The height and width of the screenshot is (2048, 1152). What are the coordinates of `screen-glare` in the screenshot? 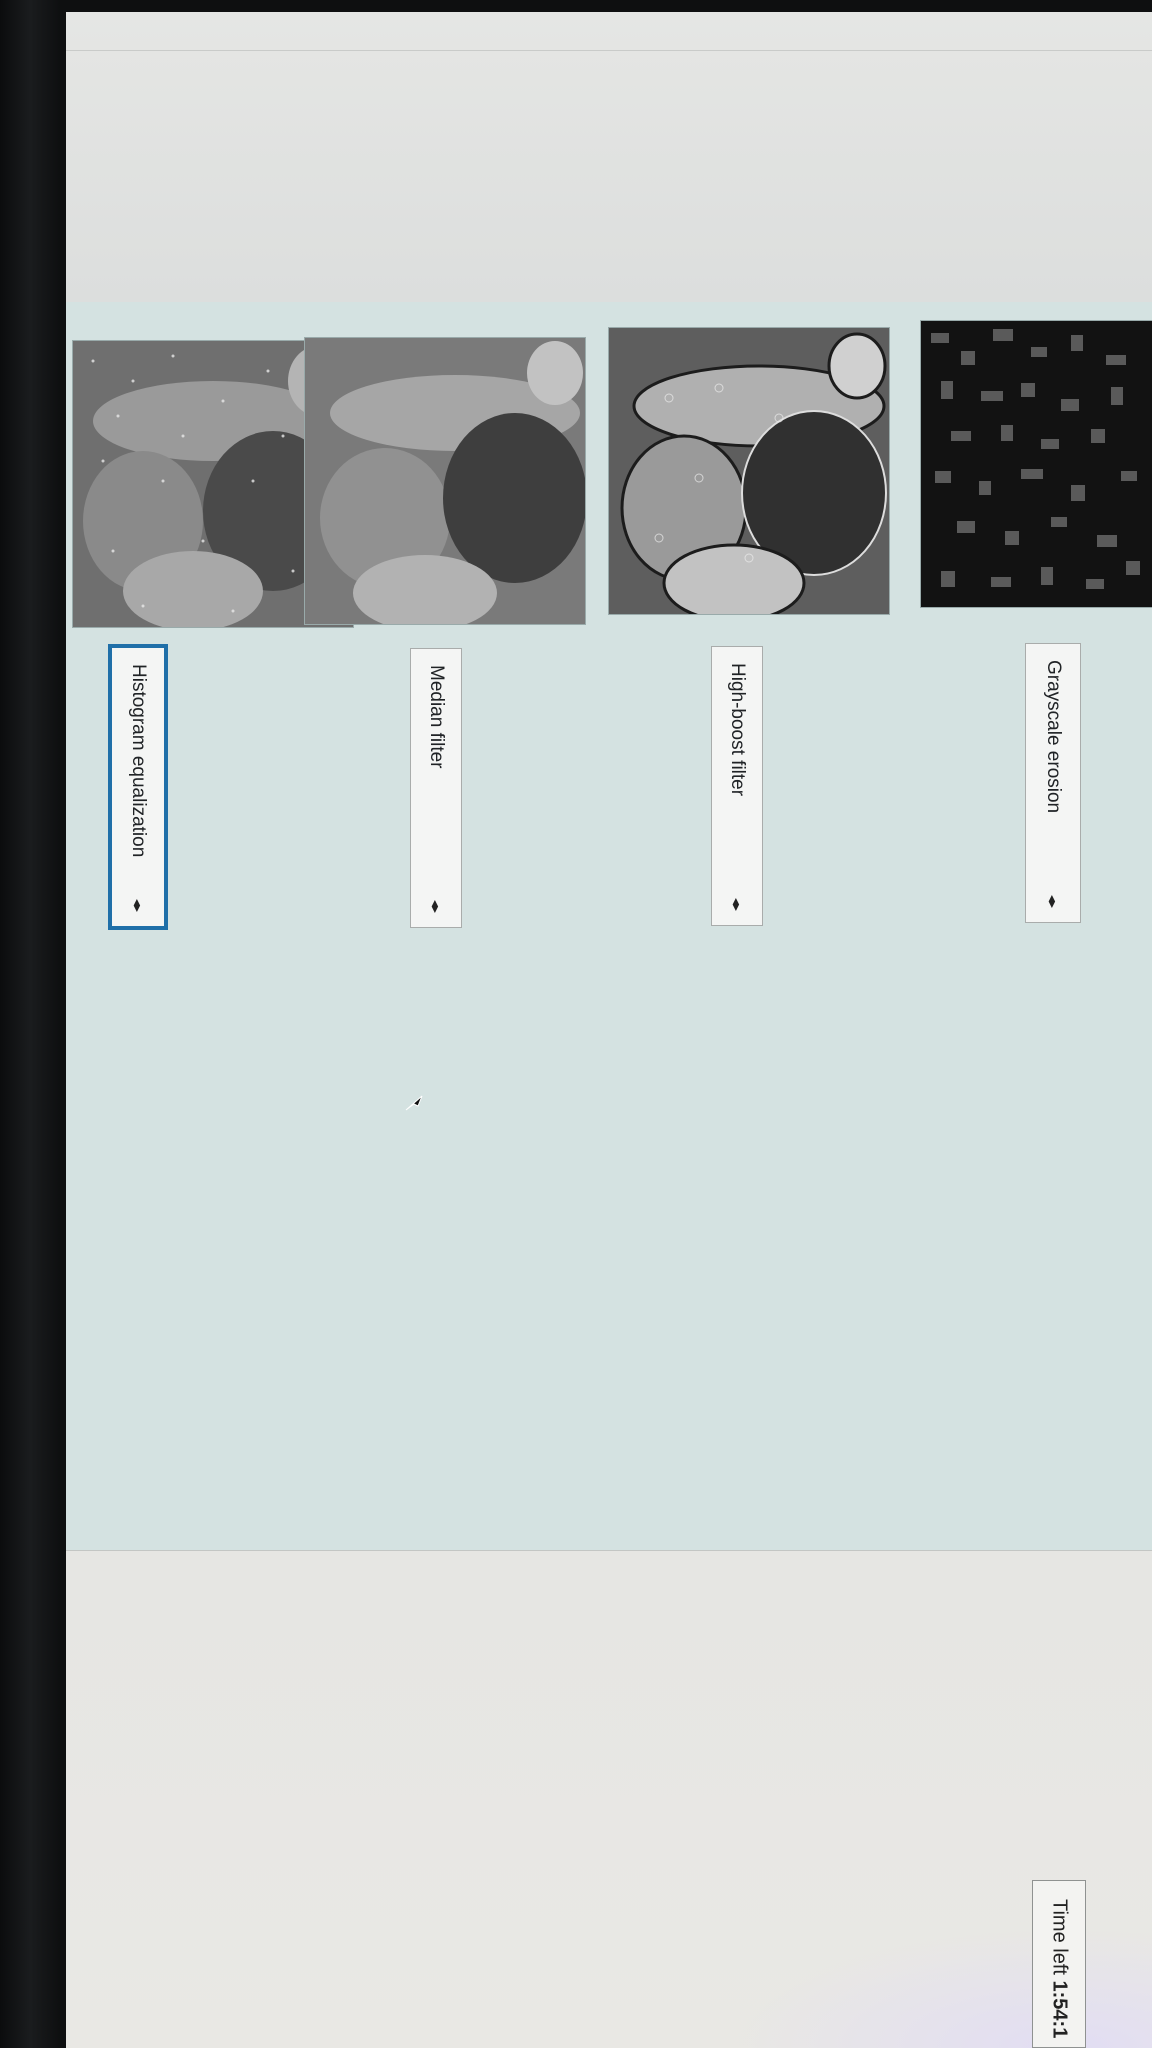 It's located at (942, 1988).